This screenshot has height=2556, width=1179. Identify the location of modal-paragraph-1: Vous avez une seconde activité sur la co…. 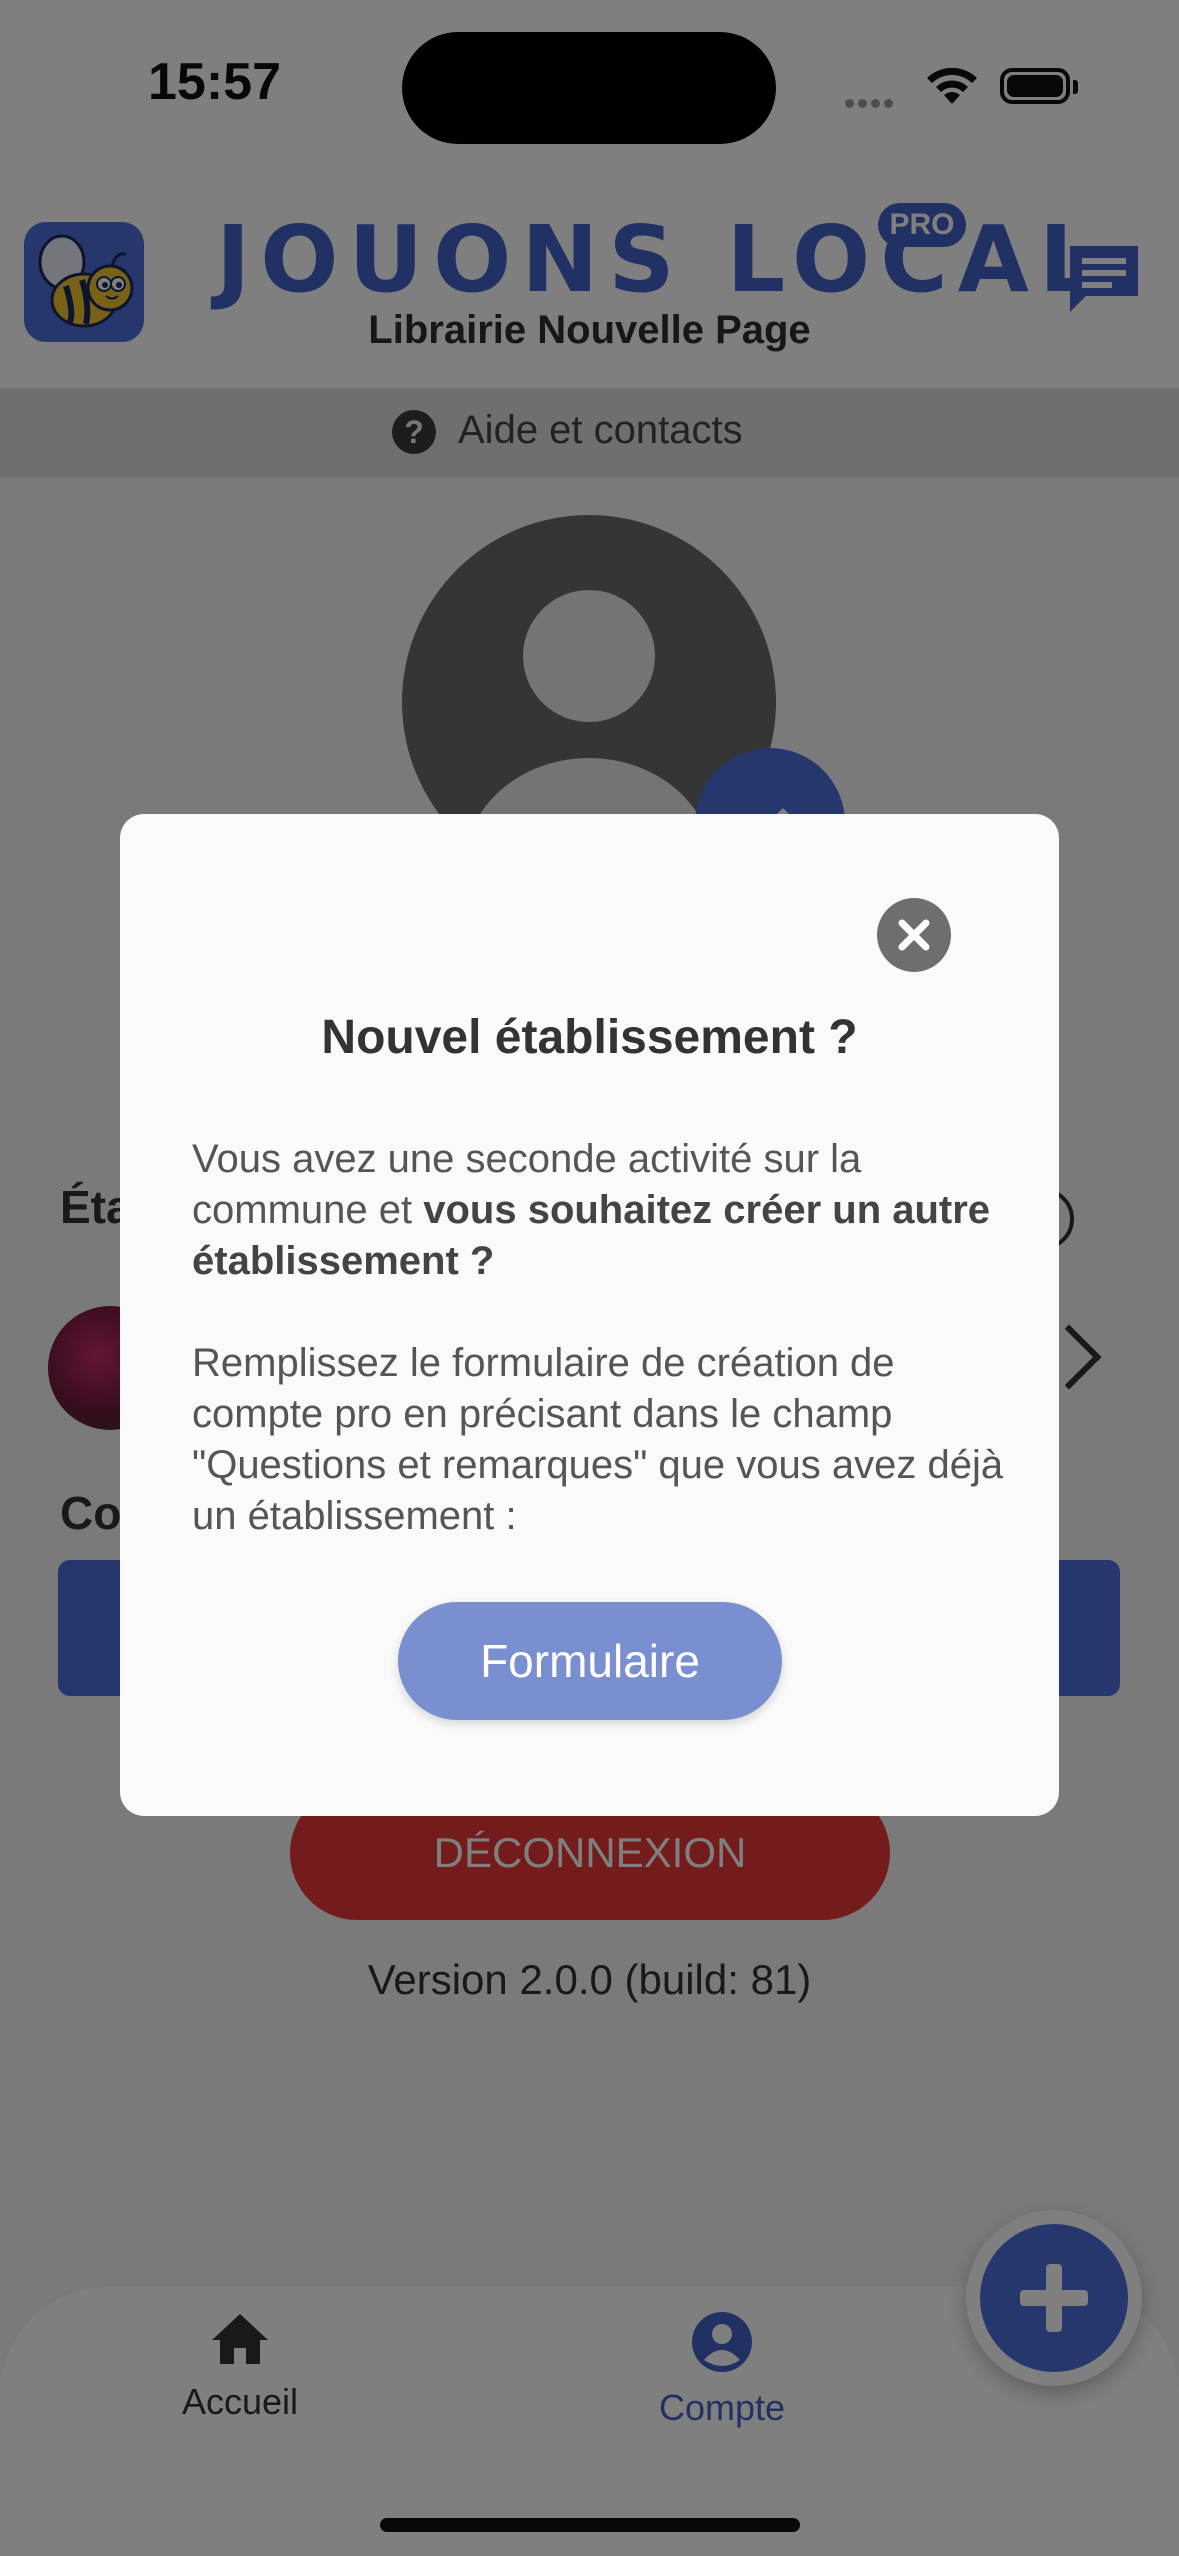
(602, 1210).